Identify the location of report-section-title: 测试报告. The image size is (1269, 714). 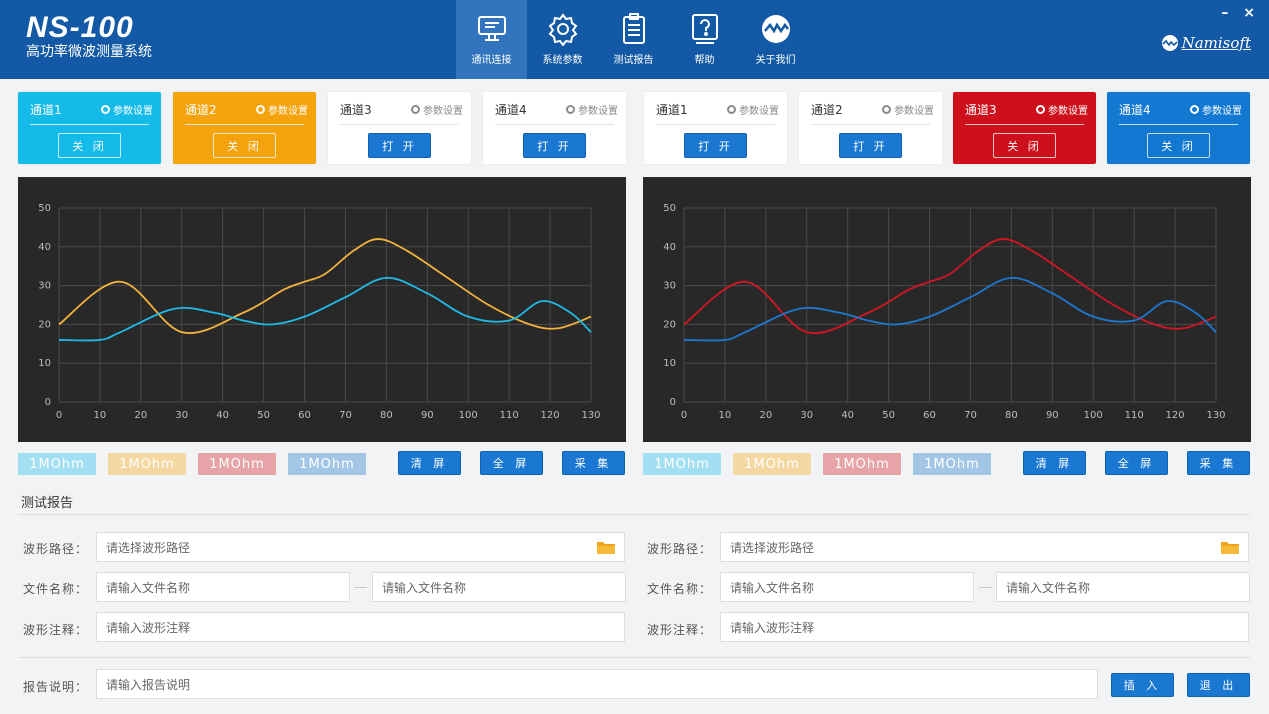
(47, 503).